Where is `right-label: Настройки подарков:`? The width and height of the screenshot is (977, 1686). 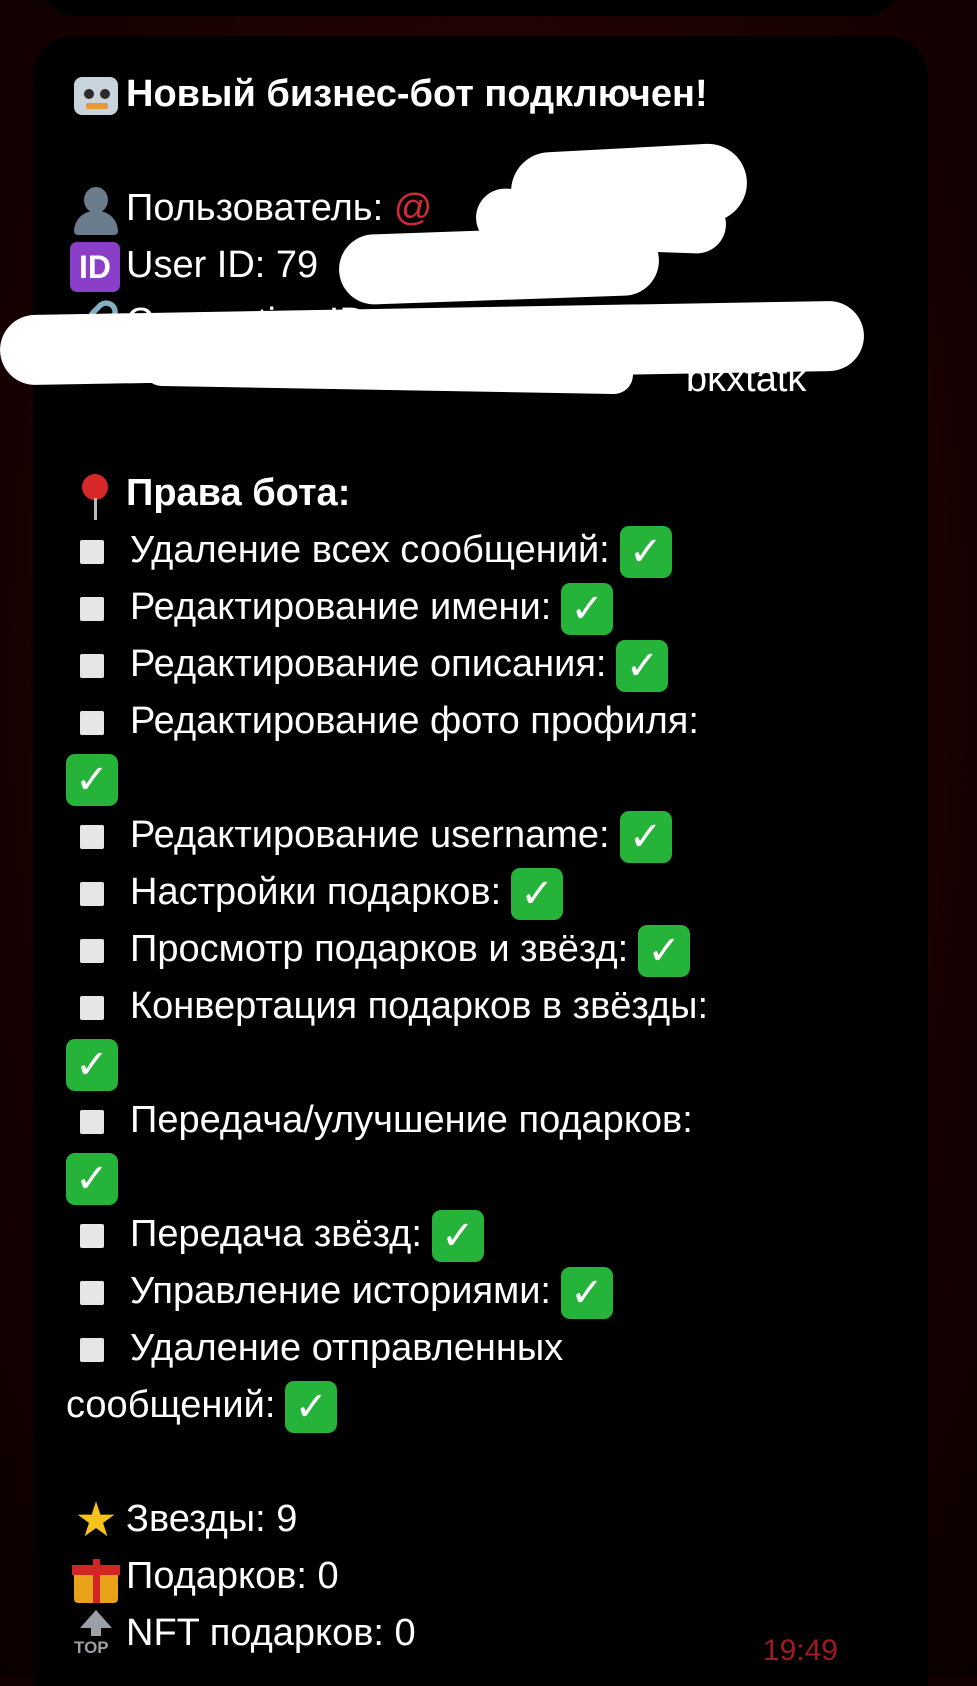
right-label: Настройки подарков: is located at coordinates (316, 892).